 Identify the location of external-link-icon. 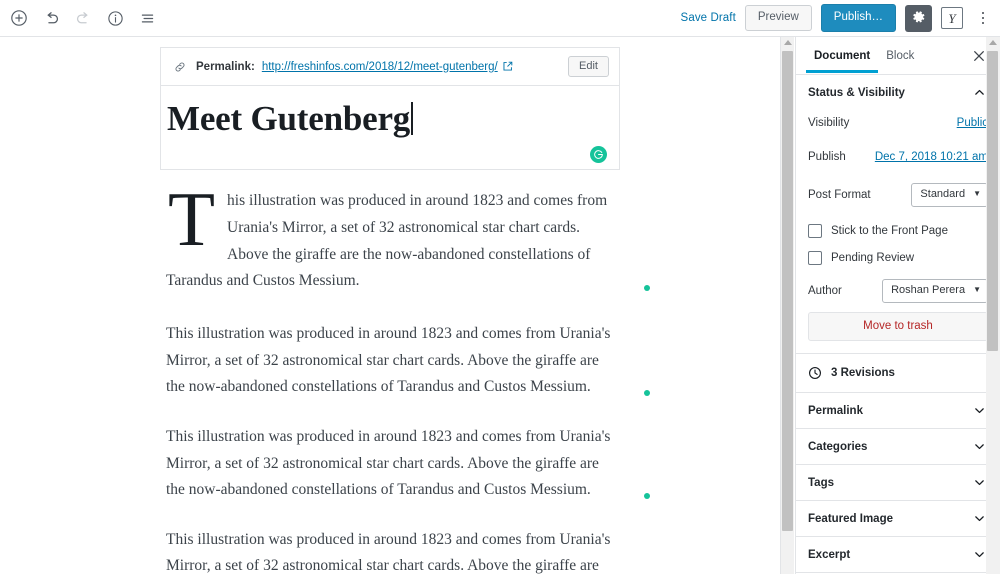
(507, 66).